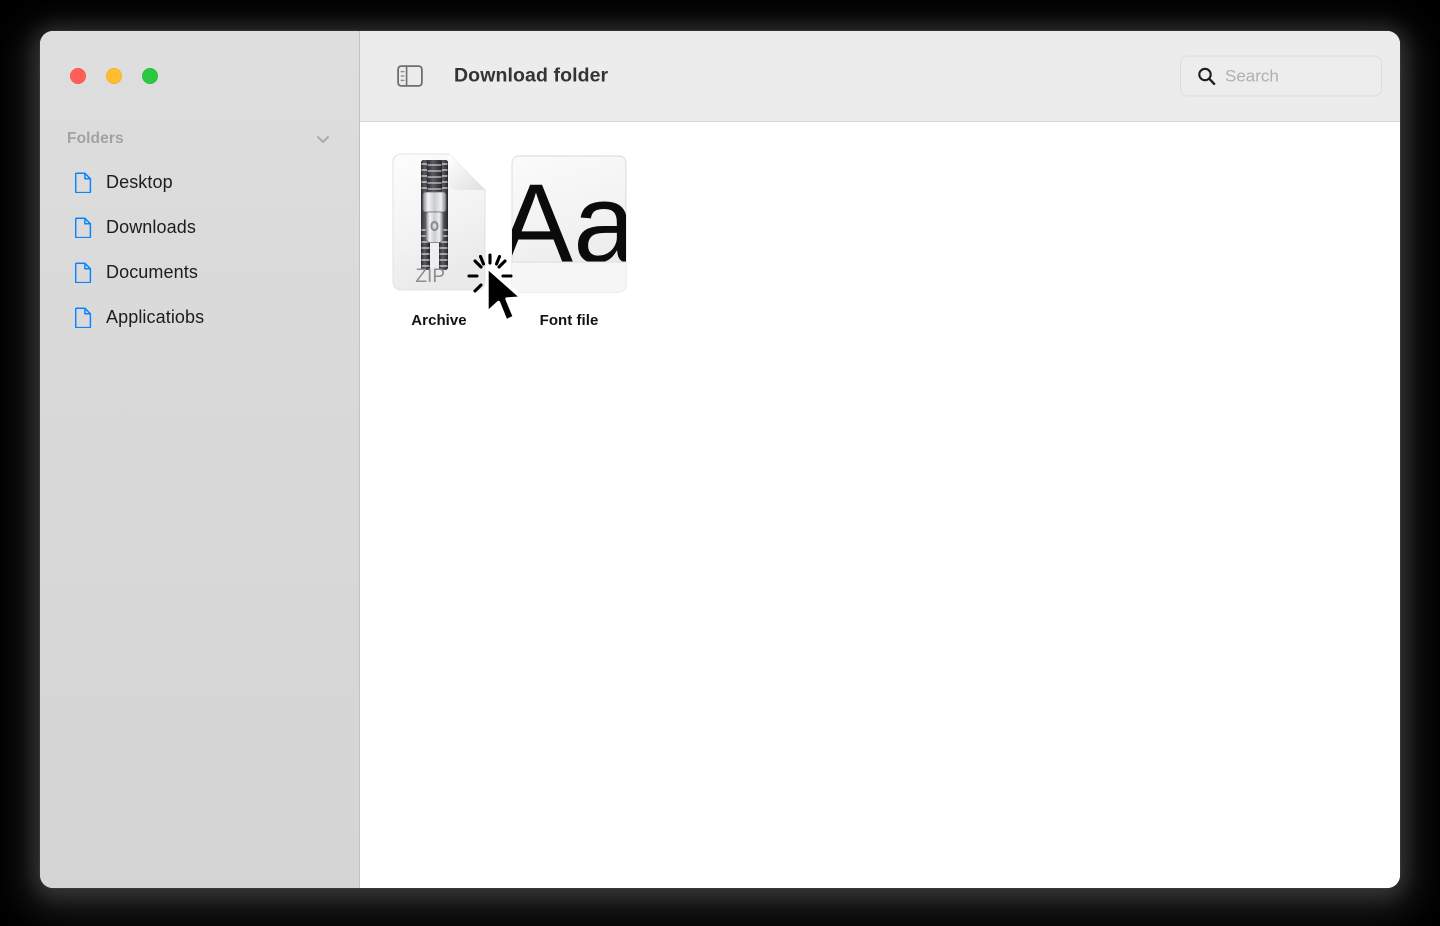 This screenshot has height=926, width=1440. Describe the element at coordinates (323, 139) in the screenshot. I see `chevron-down-icon` at that location.